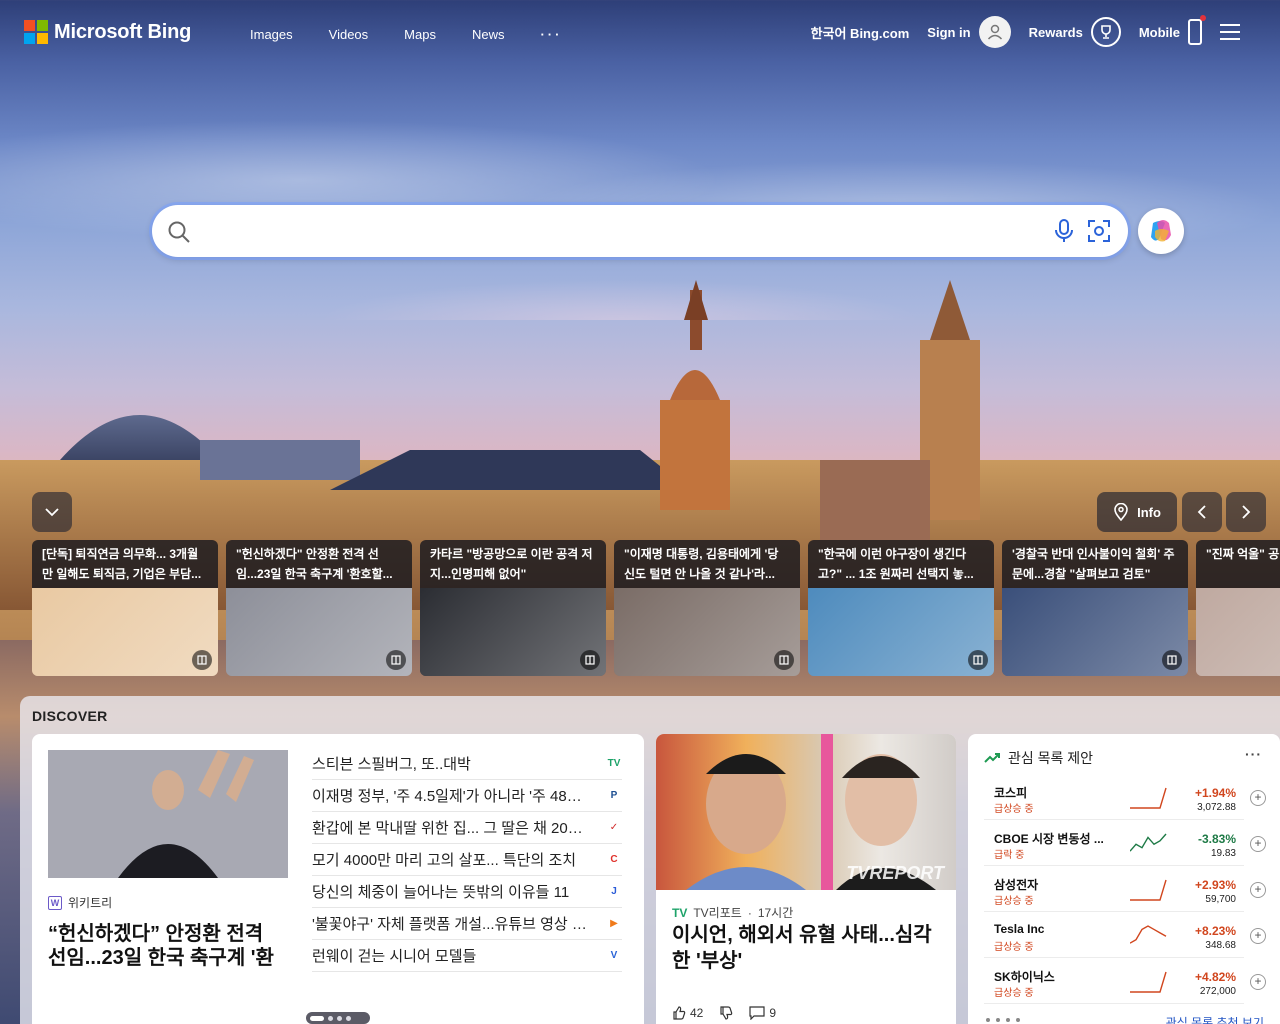 The image size is (1280, 1024). What do you see at coordinates (1016, 885) in the screenshot?
I see `stock-name: 삼성전자` at bounding box center [1016, 885].